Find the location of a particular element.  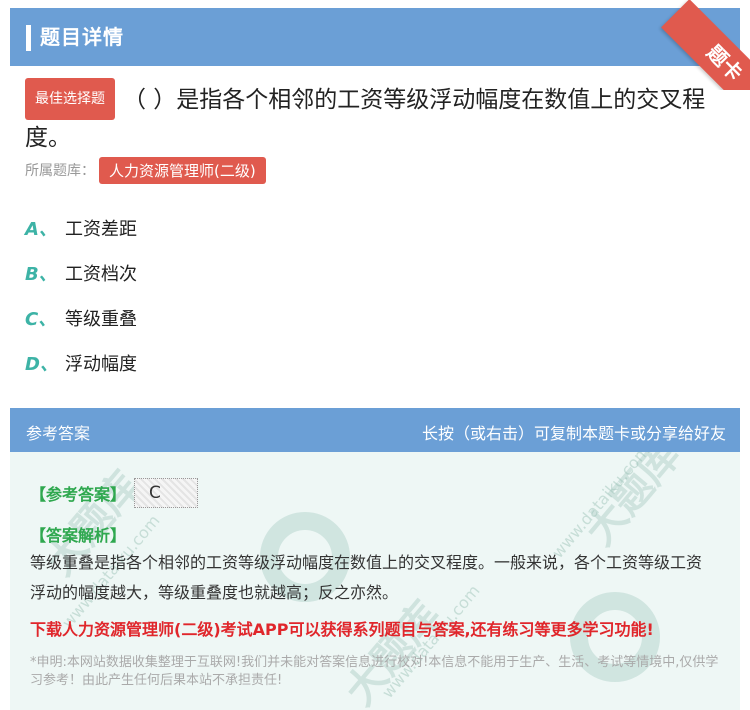

title-accent-mark is located at coordinates (28, 38).